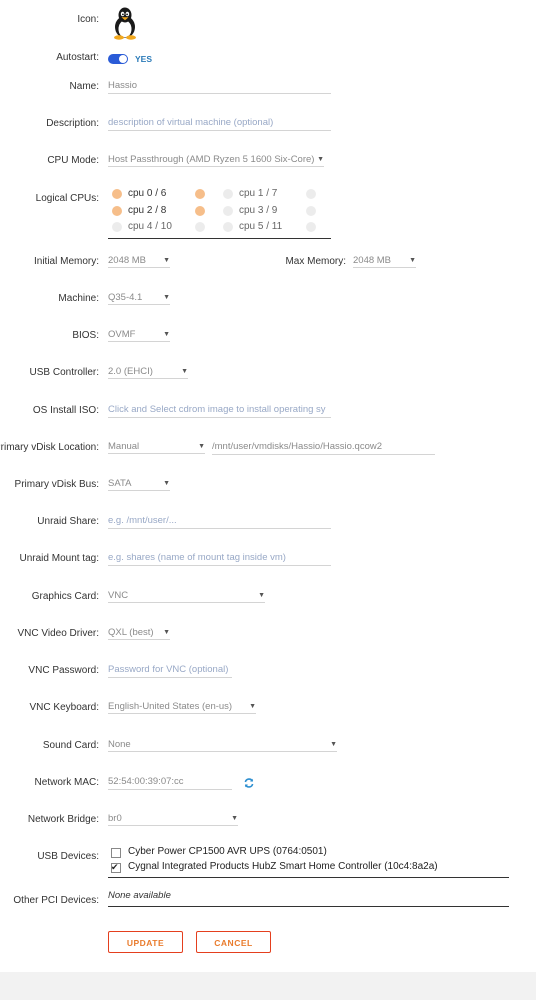 This screenshot has height=1000, width=536. I want to click on update-button: UPDATE, so click(145, 942).